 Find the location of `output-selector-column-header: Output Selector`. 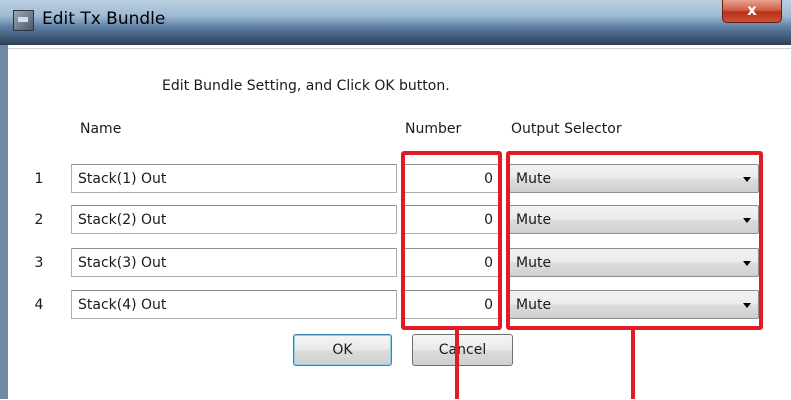

output-selector-column-header: Output Selector is located at coordinates (566, 129).